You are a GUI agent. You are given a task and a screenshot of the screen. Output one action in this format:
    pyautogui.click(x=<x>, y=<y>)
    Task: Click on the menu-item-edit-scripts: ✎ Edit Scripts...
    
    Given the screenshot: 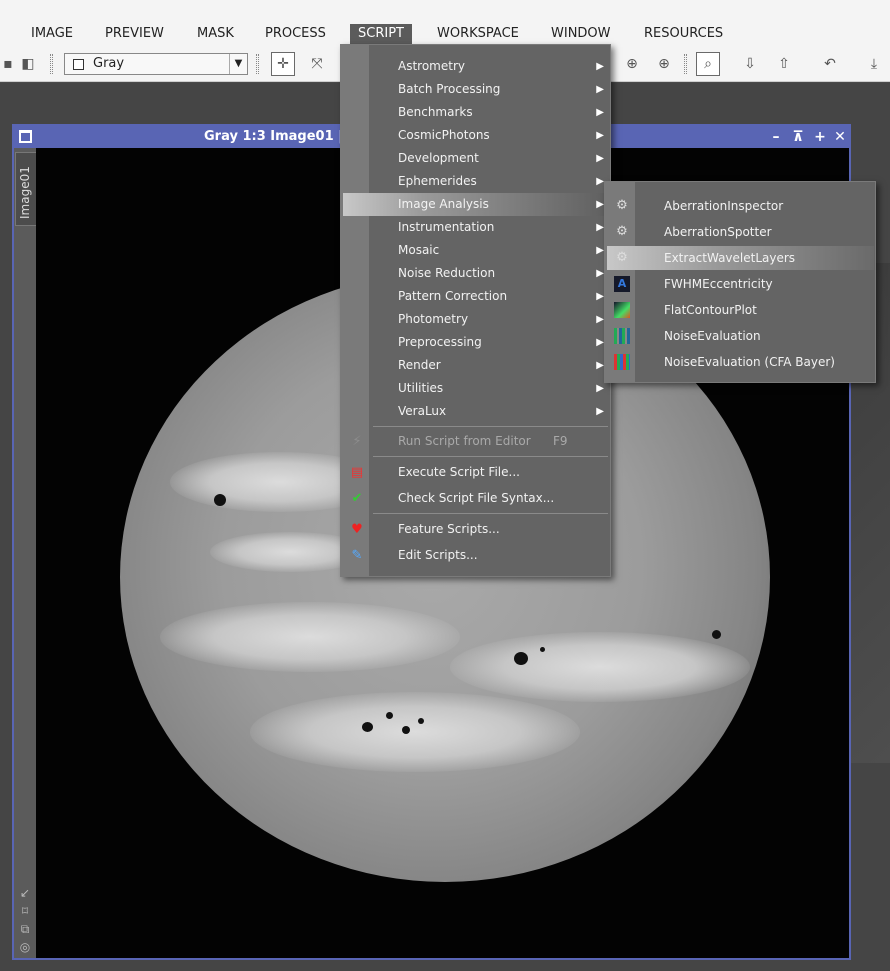 What is the action you would take?
    pyautogui.click(x=476, y=555)
    